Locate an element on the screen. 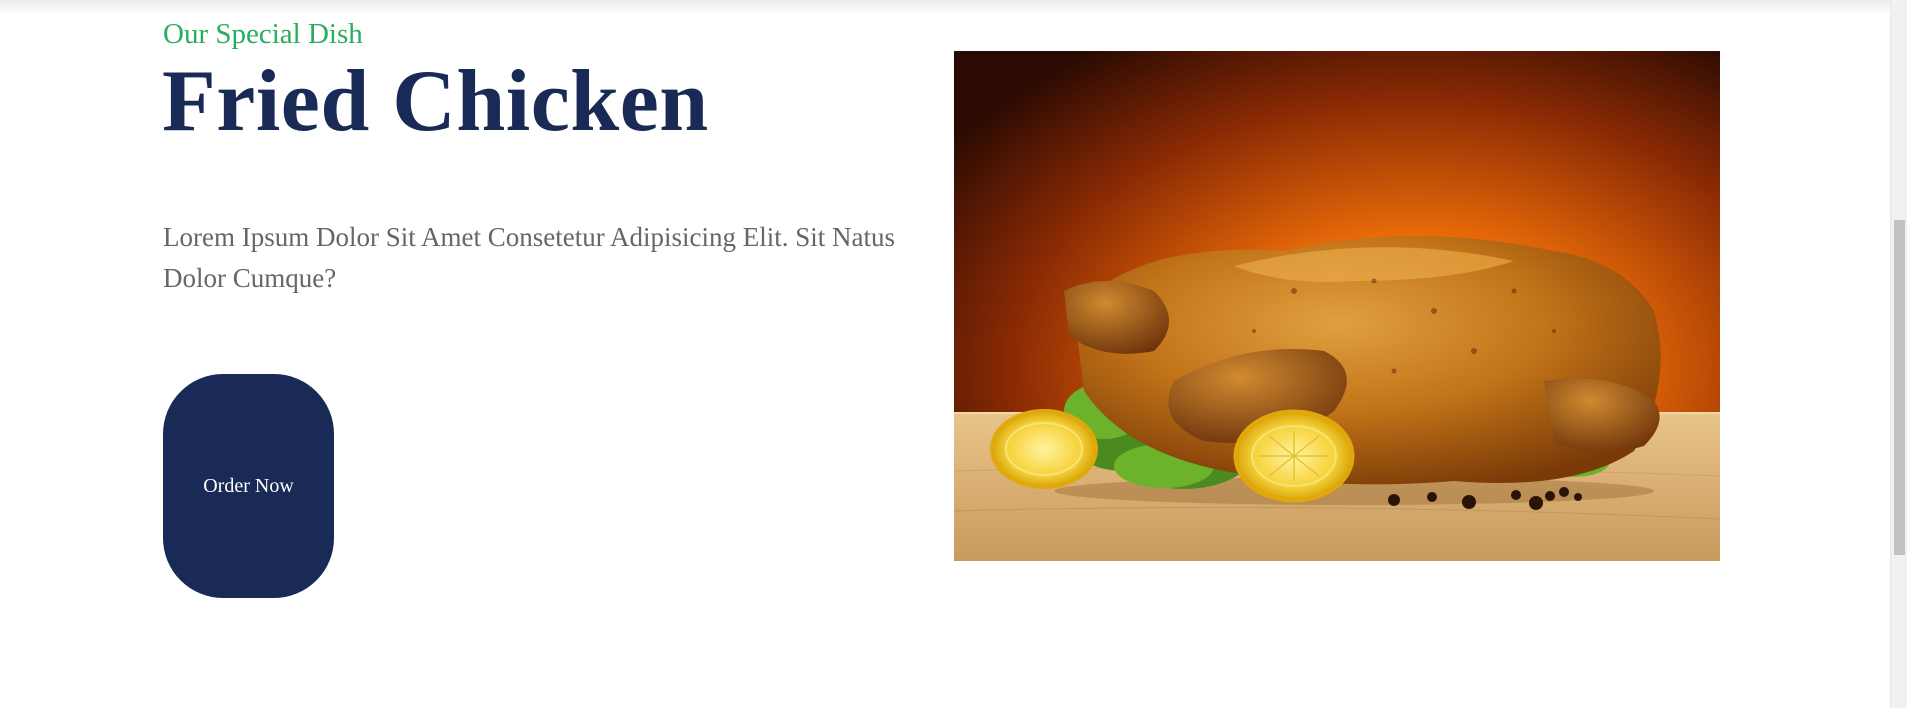 Image resolution: width=1907 pixels, height=708 pixels. header-shadow is located at coordinates (945, 7).